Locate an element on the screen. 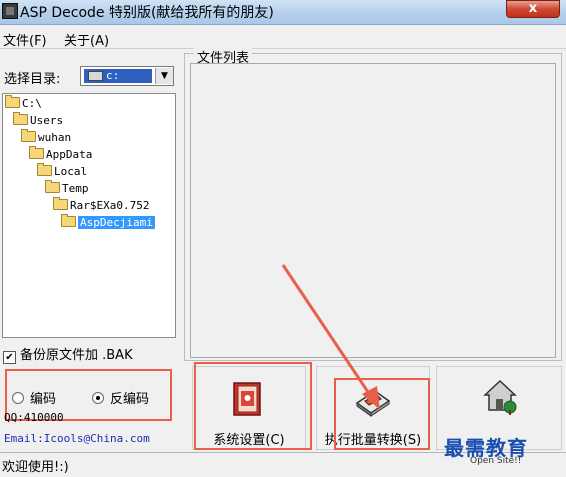  qq-text: QQ:410000 is located at coordinates (34, 417).